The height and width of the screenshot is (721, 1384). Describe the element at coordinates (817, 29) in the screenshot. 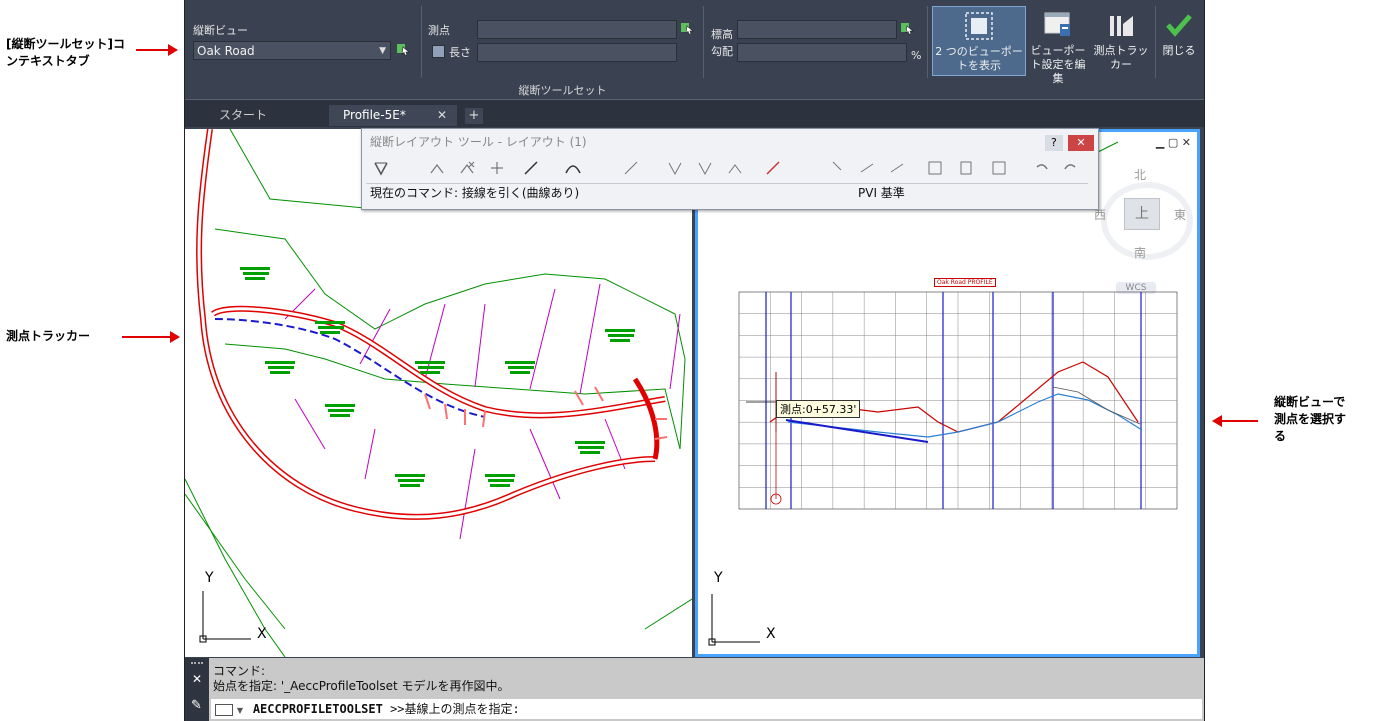

I see `elevation-field` at that location.